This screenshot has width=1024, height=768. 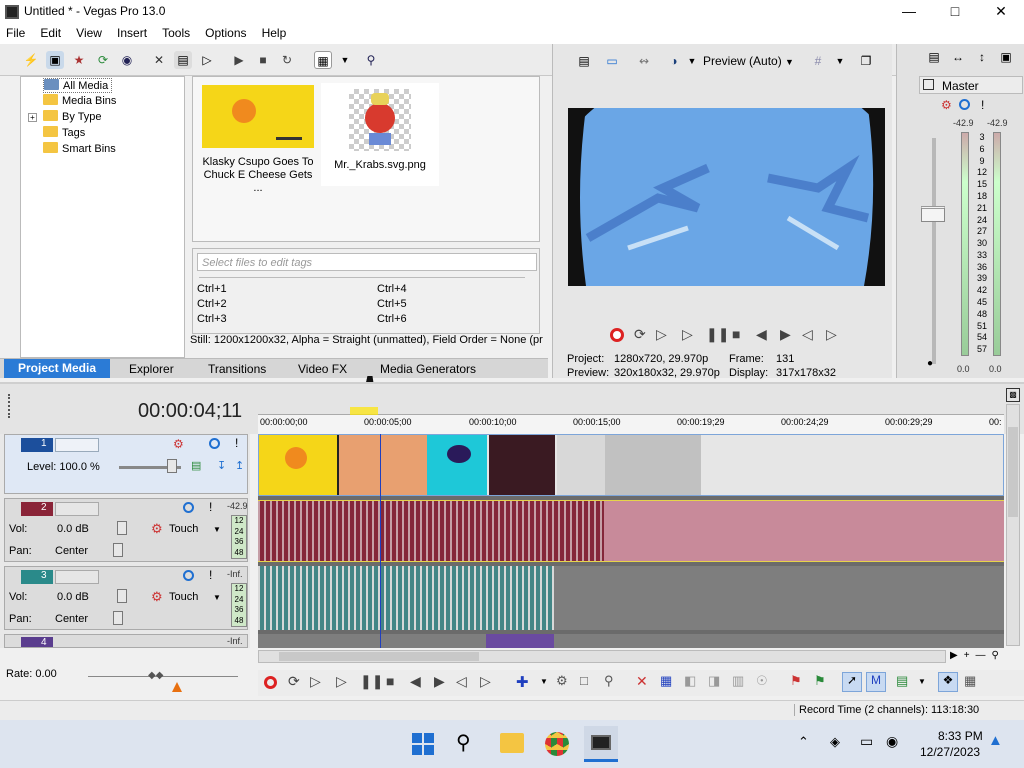 What do you see at coordinates (461, 681) in the screenshot?
I see `timeline-prev-frame-button: ◁` at bounding box center [461, 681].